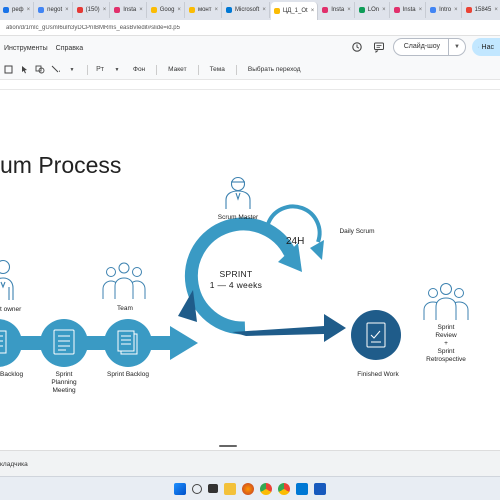 This screenshot has width=500, height=500. What do you see at coordinates (128, 375) in the screenshot?
I see `label-sprint-backlog: Sprint Backlog` at bounding box center [128, 375].